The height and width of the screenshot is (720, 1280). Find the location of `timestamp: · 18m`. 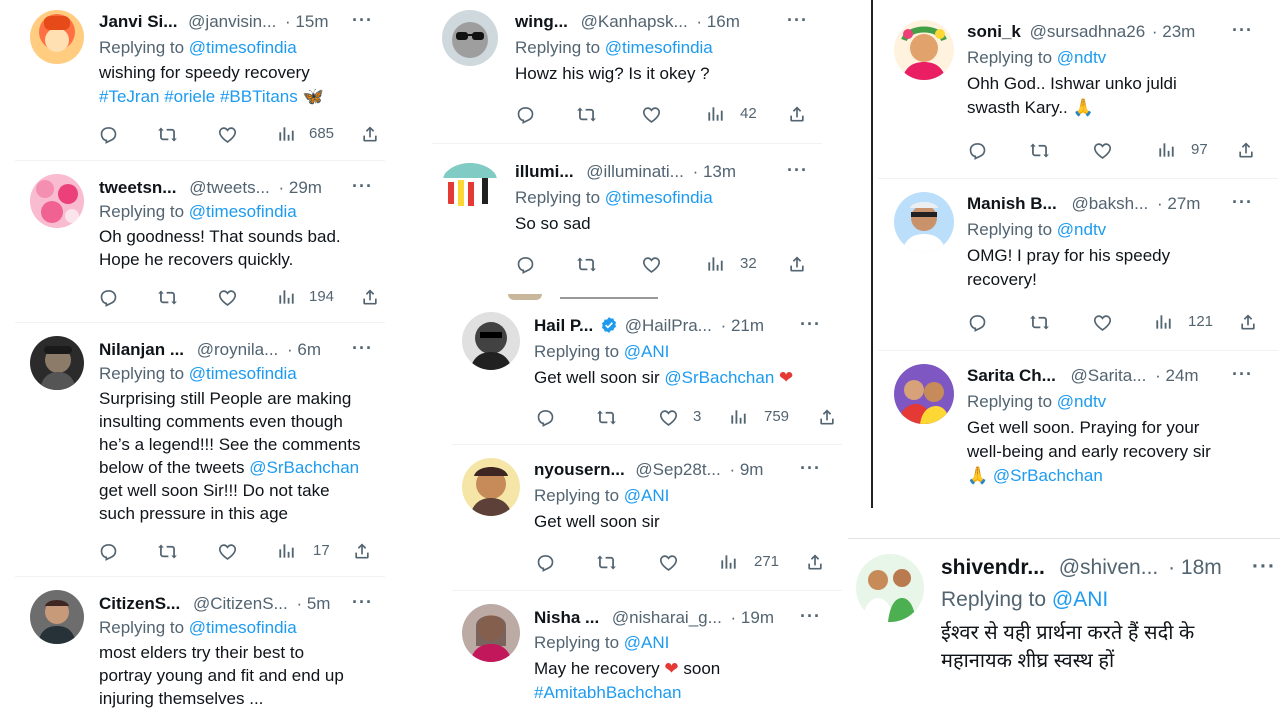

timestamp: · 18m is located at coordinates (1195, 567).